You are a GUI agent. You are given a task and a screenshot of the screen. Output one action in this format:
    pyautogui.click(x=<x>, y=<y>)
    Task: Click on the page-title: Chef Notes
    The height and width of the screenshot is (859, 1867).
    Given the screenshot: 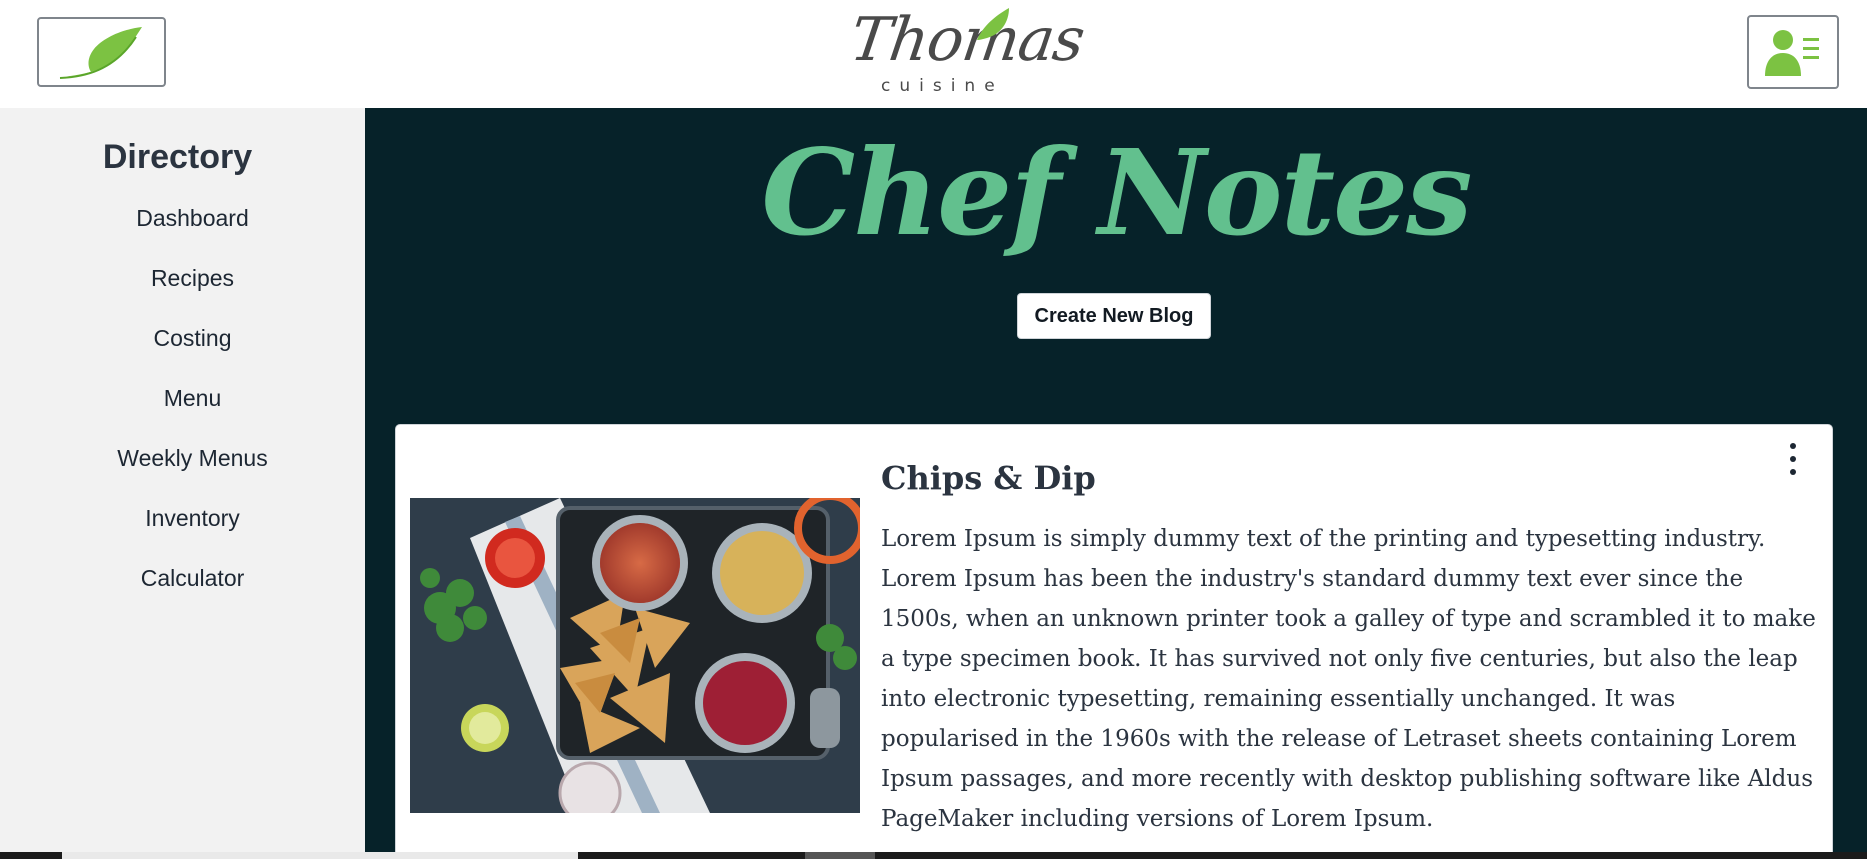 What is the action you would take?
    pyautogui.click(x=1116, y=192)
    